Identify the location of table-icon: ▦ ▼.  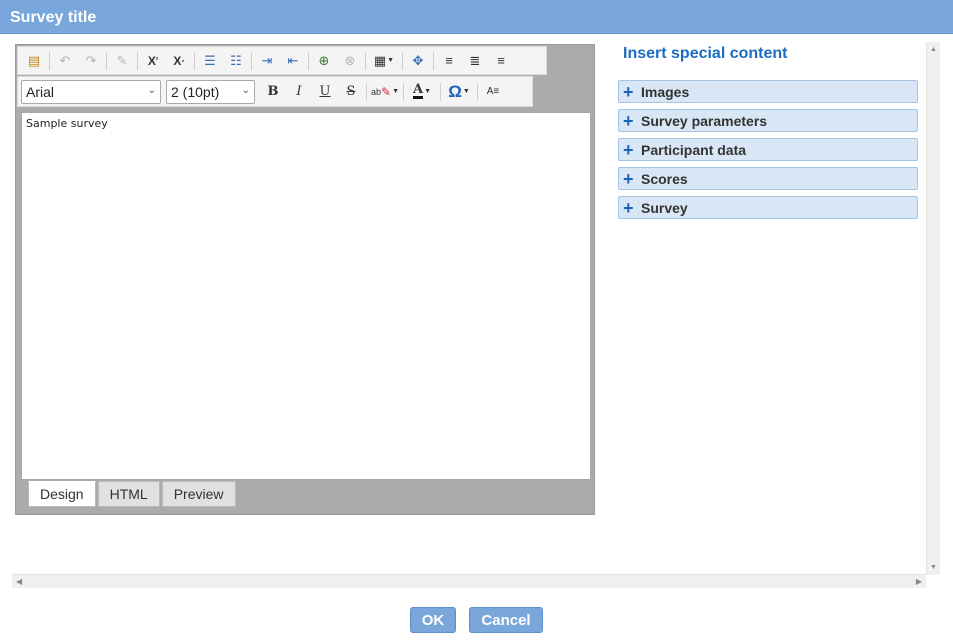
(384, 61).